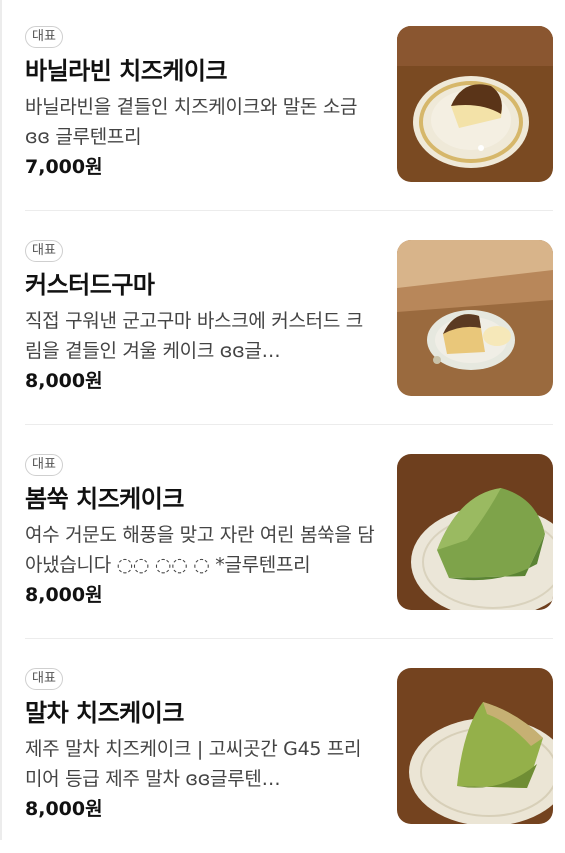 The image size is (565, 853). Describe the element at coordinates (1, 420) in the screenshot. I see `left-edge-divider` at that location.